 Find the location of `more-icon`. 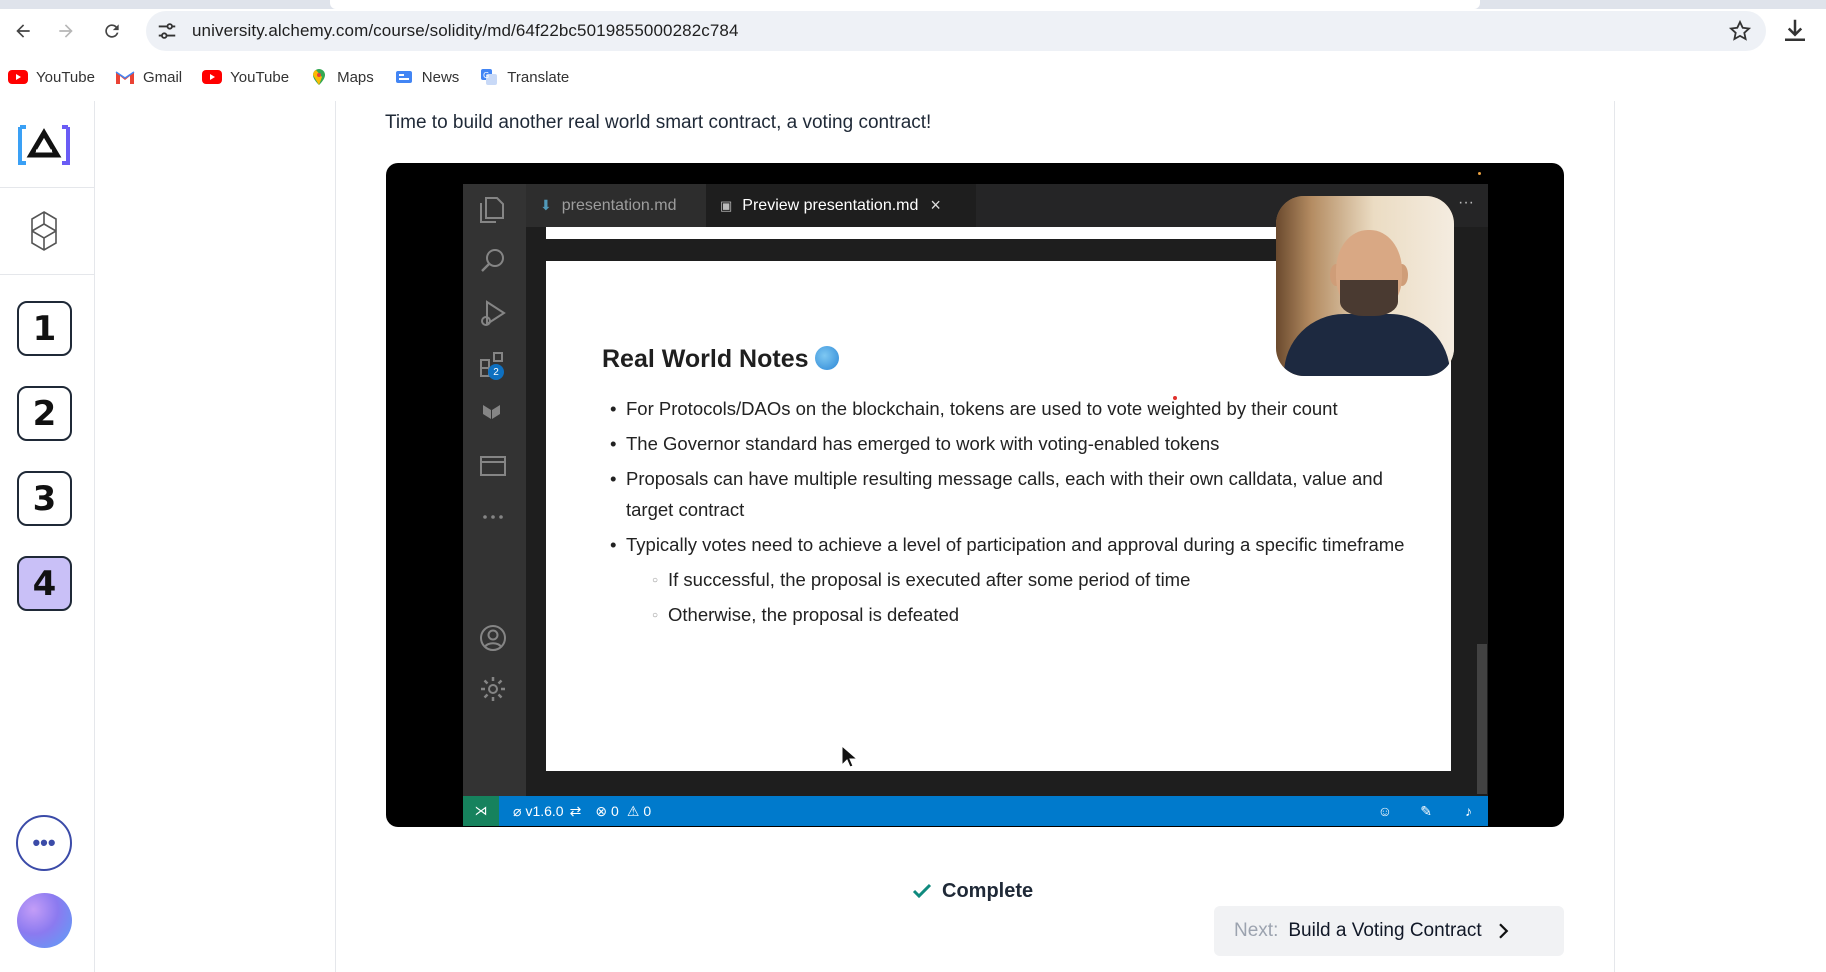

more-icon is located at coordinates (493, 517).